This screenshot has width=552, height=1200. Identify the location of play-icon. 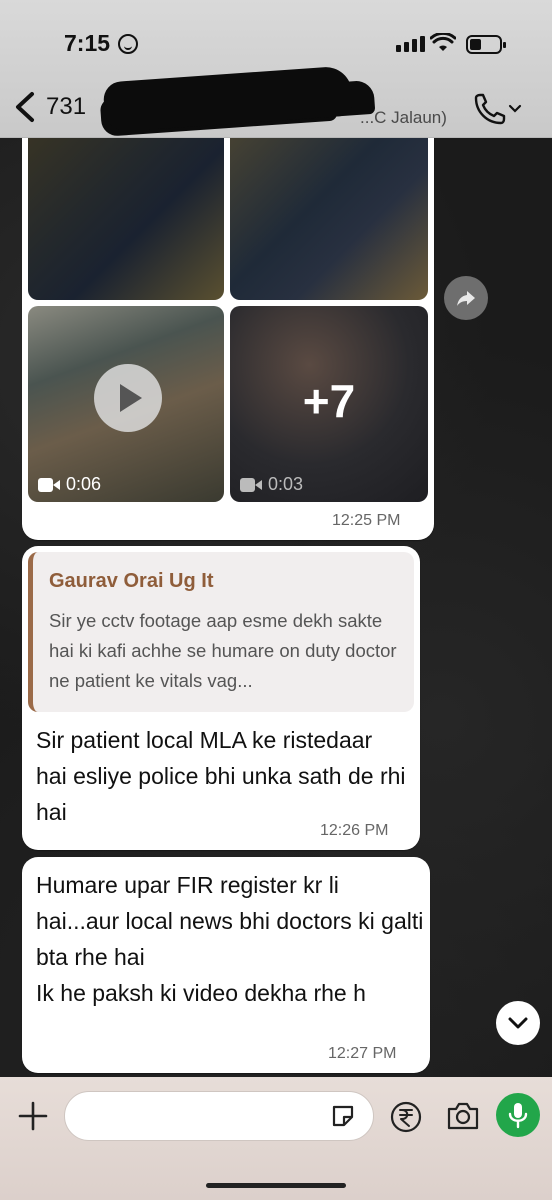
(128, 398).